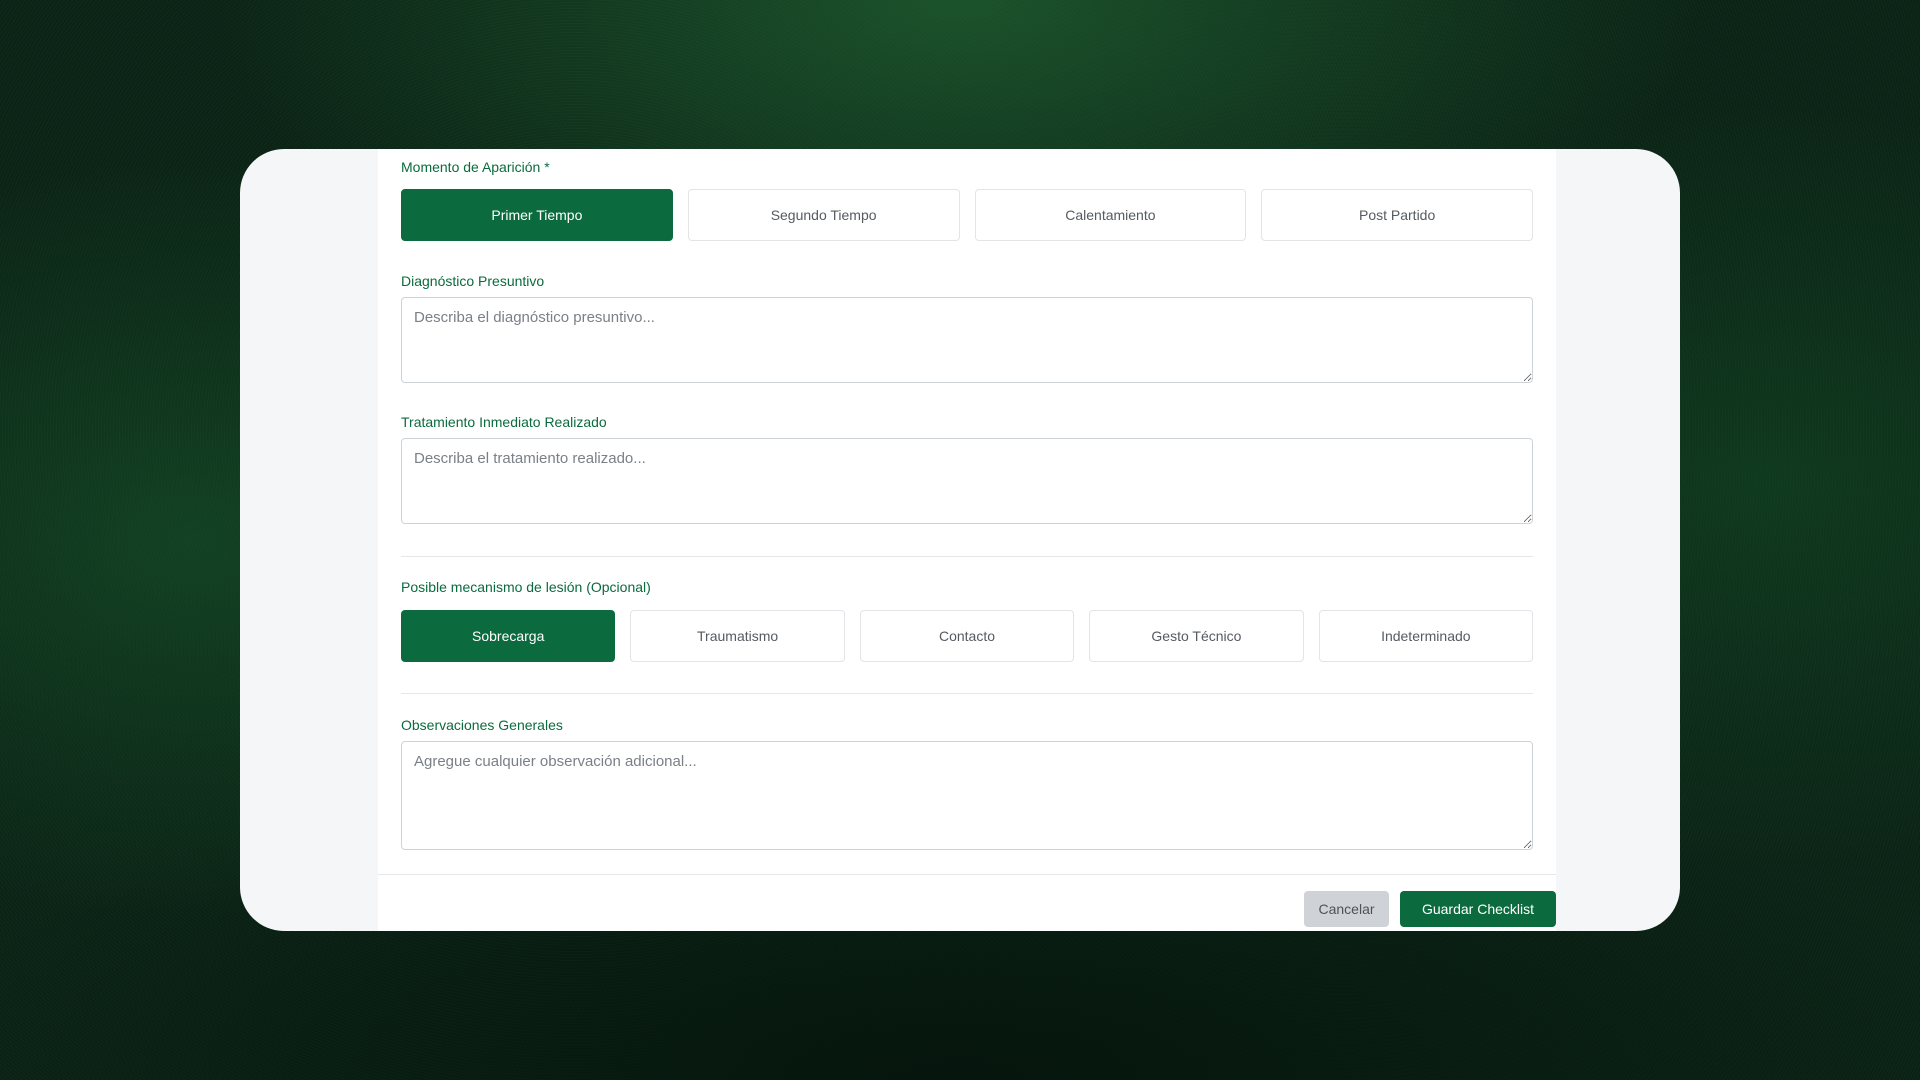 The height and width of the screenshot is (1080, 1920). Describe the element at coordinates (482, 725) in the screenshot. I see `observations-label: Observaciones Generales` at that location.